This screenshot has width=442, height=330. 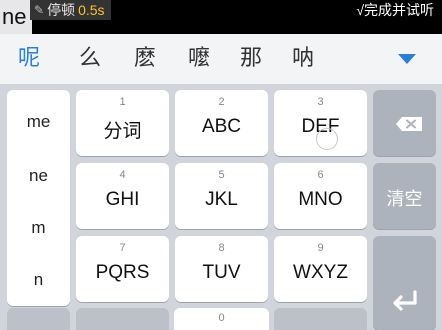 I want to click on key-1: 1 分词, so click(x=122, y=123).